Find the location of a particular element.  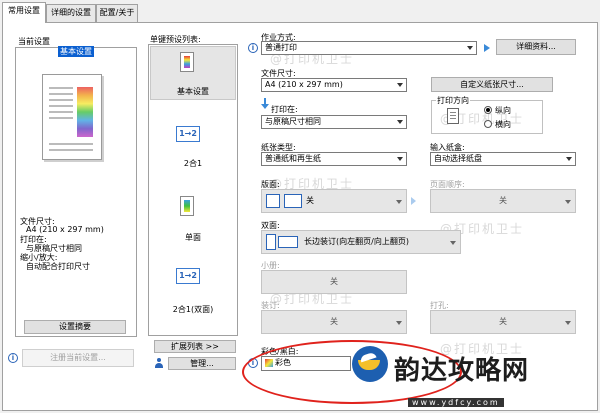

single-page-icon is located at coordinates (273, 201).